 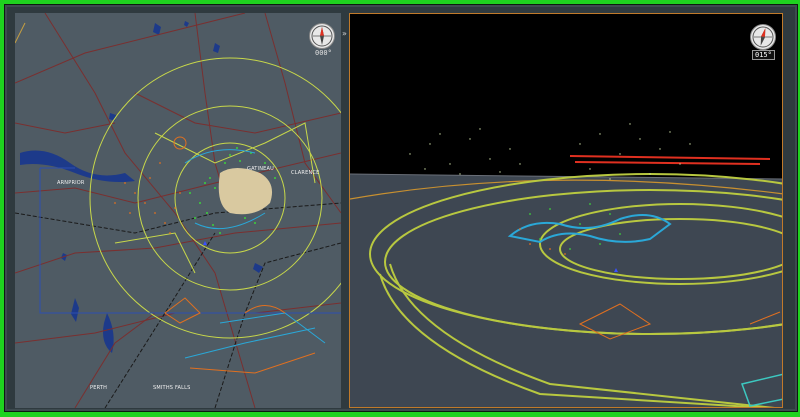 I want to click on place-label-perth: PERTH, so click(x=99, y=388).